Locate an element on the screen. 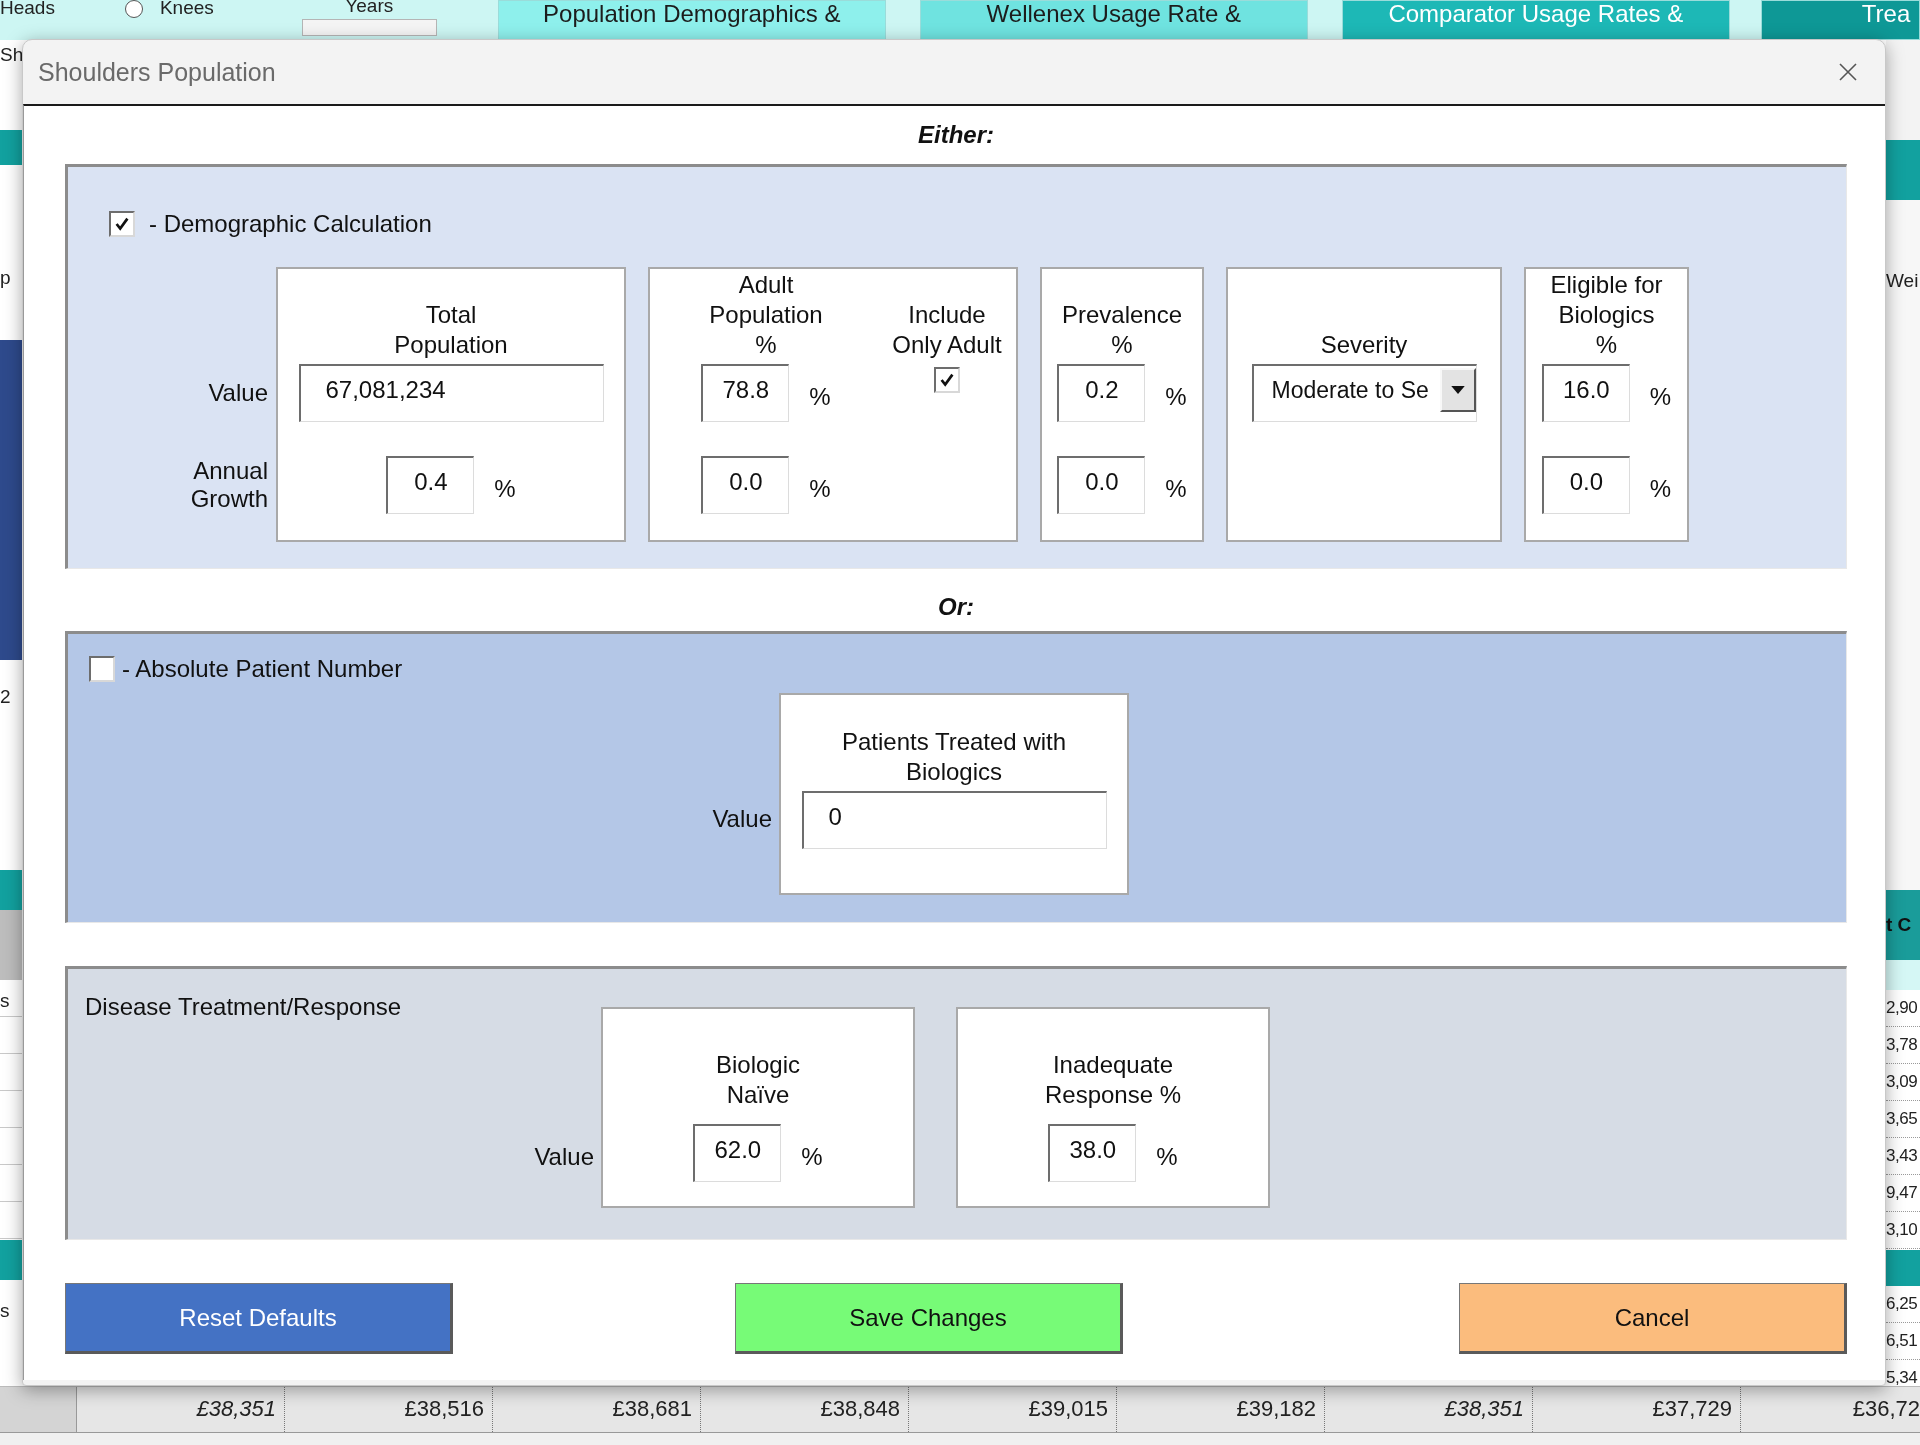 Image resolution: width=1920 pixels, height=1445 pixels. column-header: t C is located at coordinates (1899, 925).